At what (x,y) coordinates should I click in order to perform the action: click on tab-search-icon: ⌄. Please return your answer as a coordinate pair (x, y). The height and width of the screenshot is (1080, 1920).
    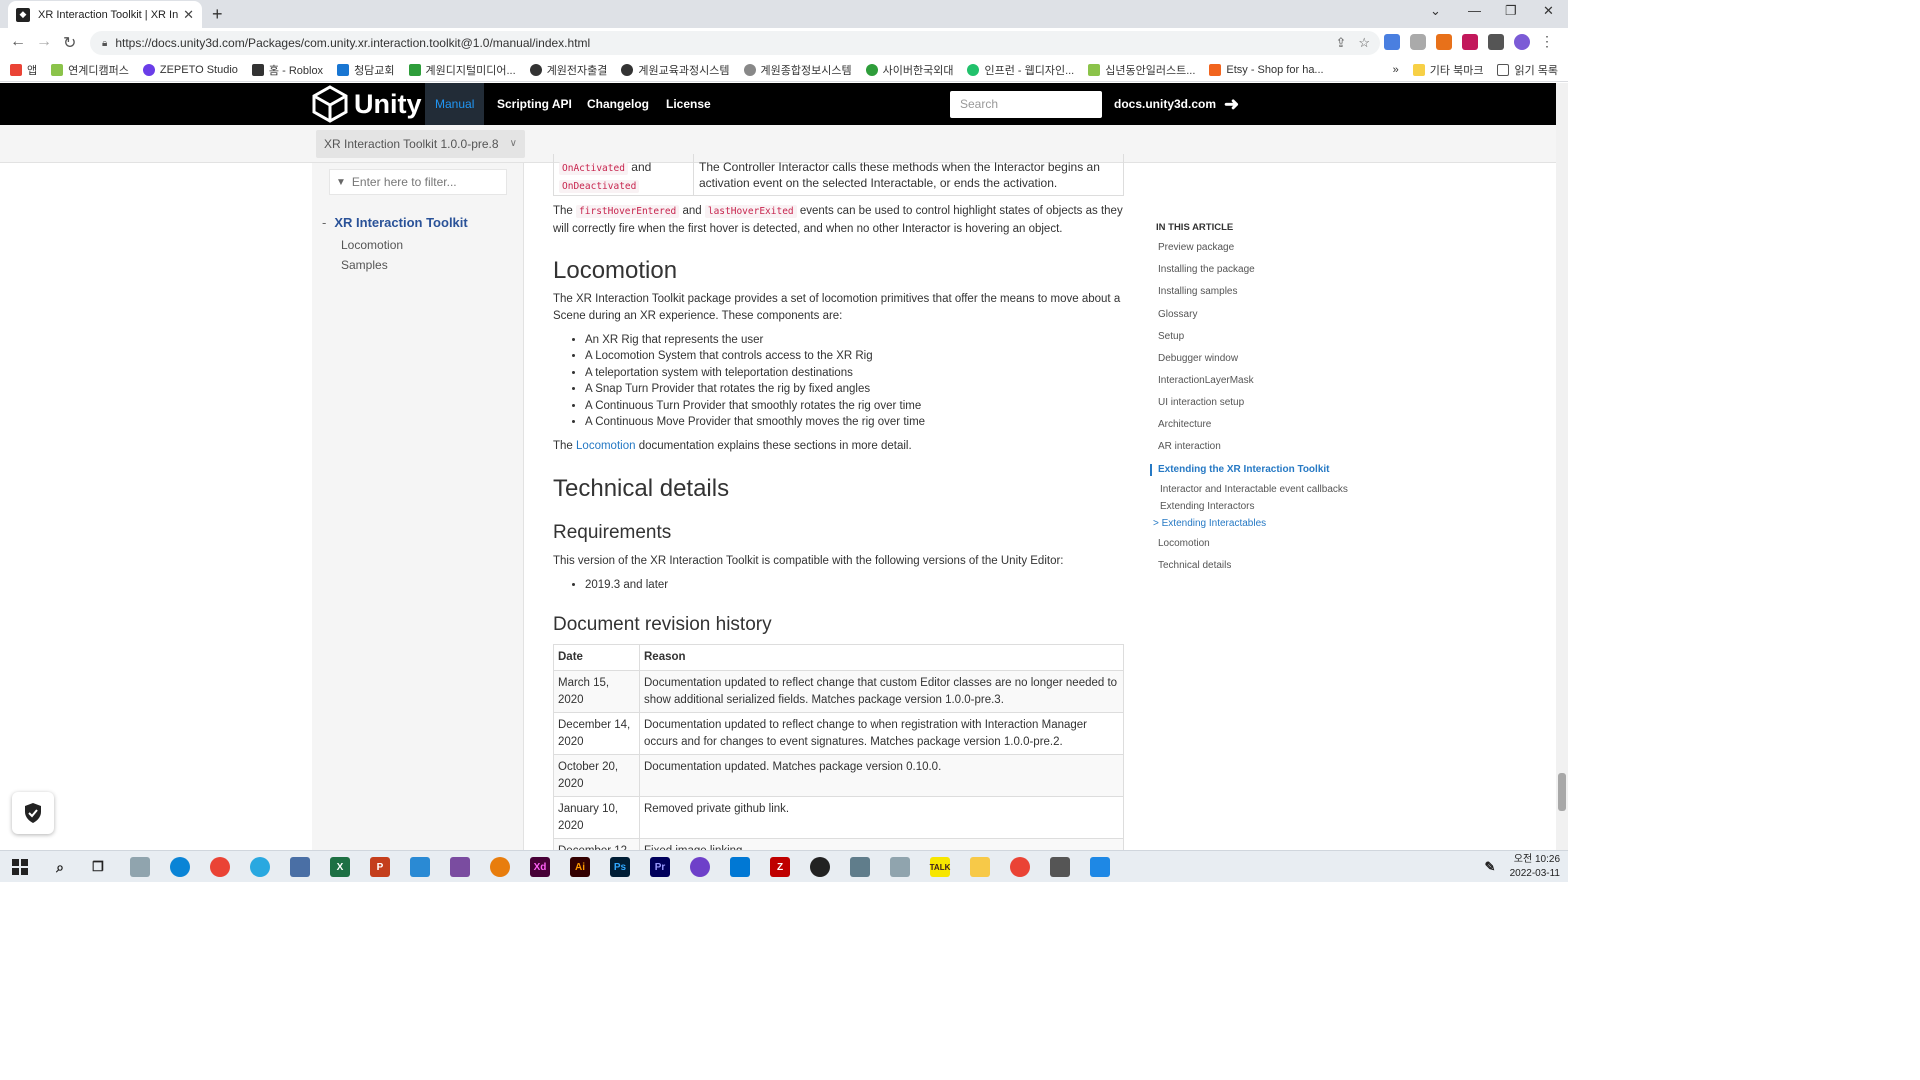
    Looking at the image, I should click on (1435, 11).